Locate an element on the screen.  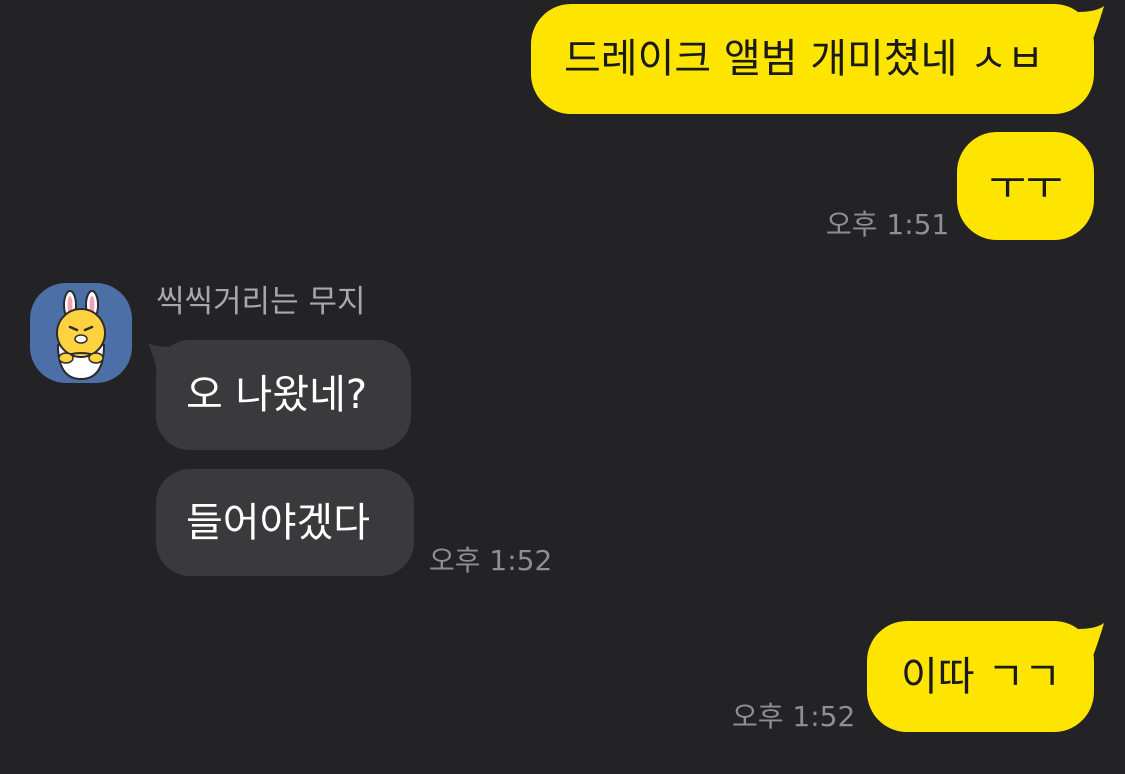
outgoing-message-bubble: 드레이크 앨범 개미쳤네 ㅅㅂ is located at coordinates (812, 59).